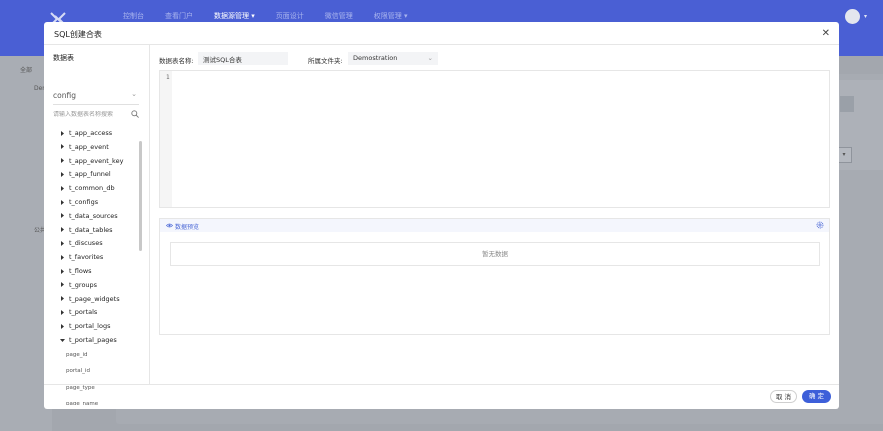  I want to click on tree-item-label: t_app_access, so click(91, 133).